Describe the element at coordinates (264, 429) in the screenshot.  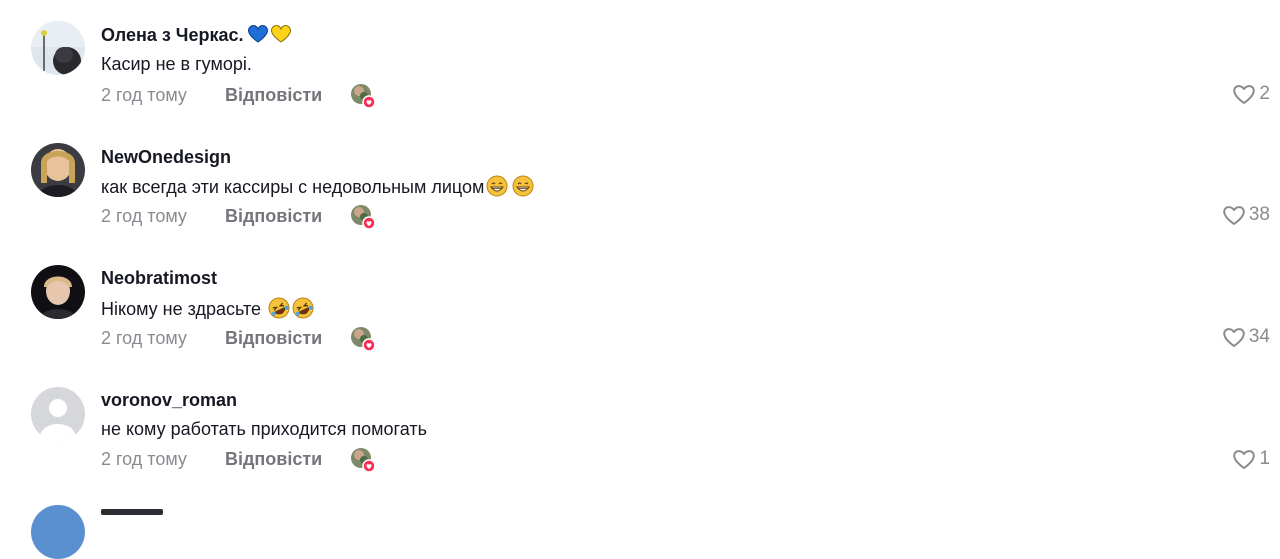
I see `comment-text: не кому работать приходится помогать` at that location.